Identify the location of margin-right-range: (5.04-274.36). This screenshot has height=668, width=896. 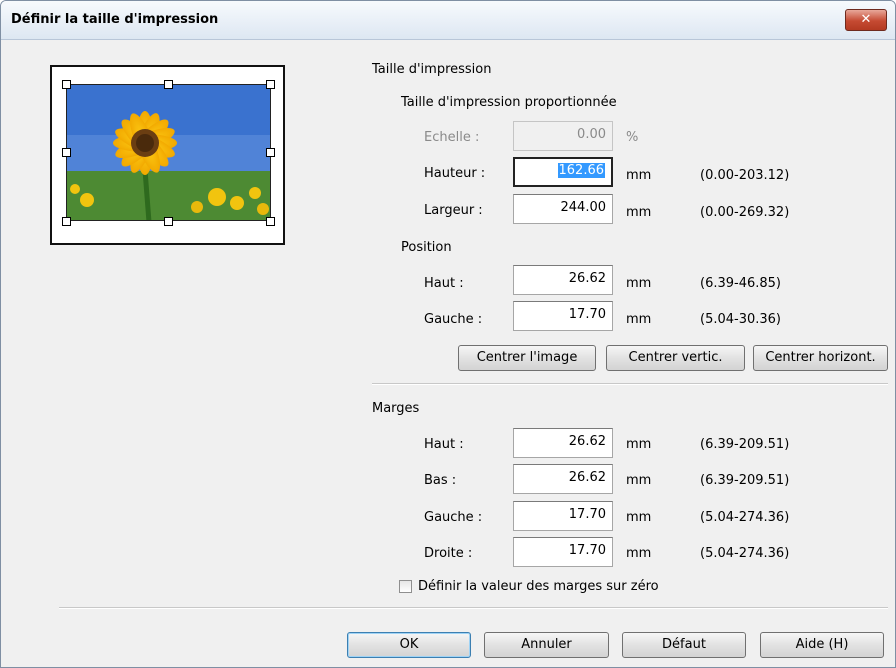
(745, 553).